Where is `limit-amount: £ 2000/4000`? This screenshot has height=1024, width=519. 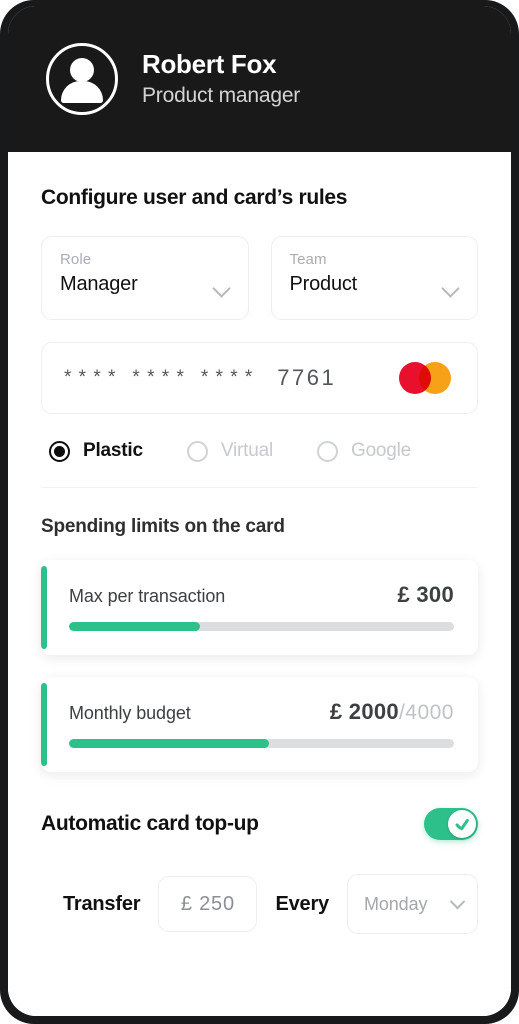
limit-amount: £ 2000/4000 is located at coordinates (392, 712).